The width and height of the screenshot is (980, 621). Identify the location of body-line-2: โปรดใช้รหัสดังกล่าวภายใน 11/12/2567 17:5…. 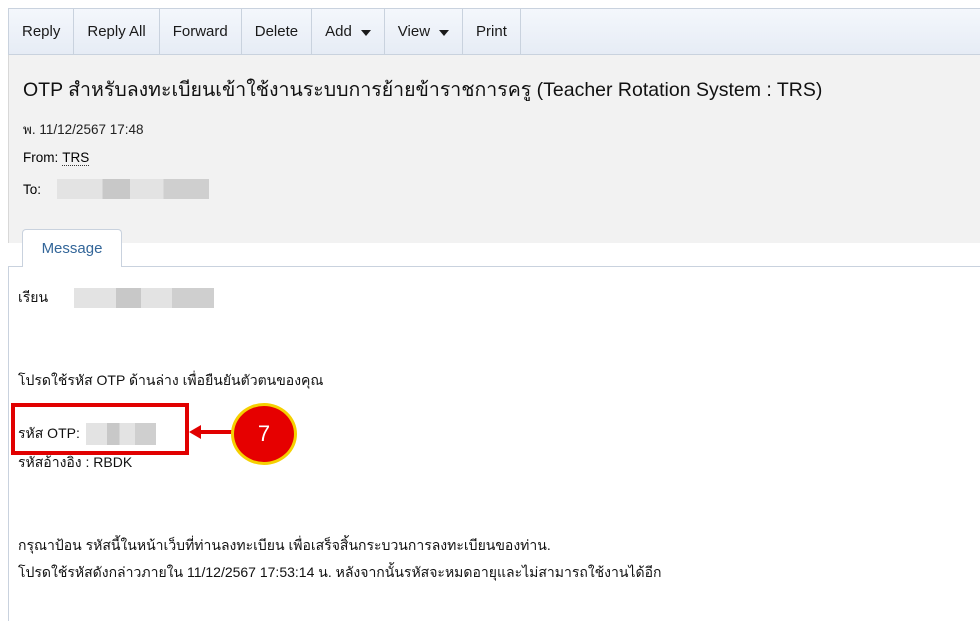
(340, 572).